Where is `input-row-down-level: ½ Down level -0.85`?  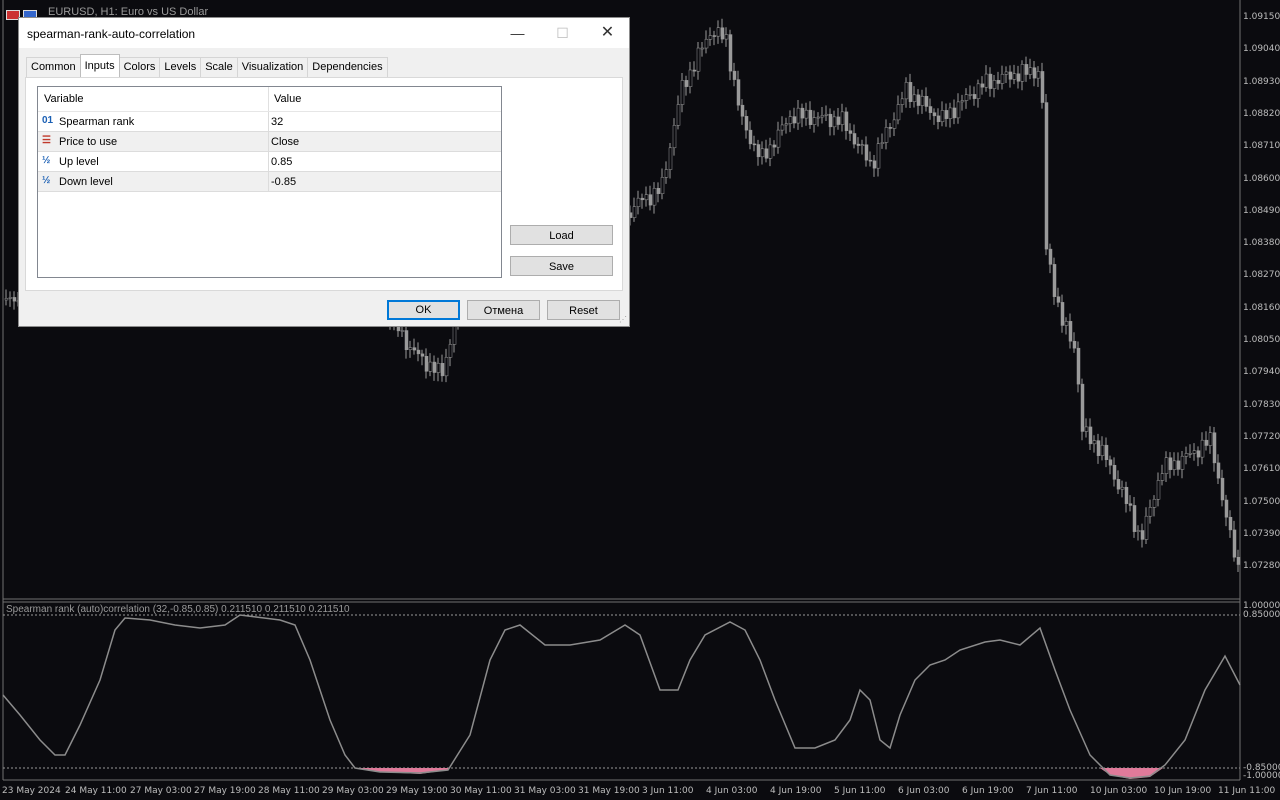
input-row-down-level: ½ Down level -0.85 is located at coordinates (269, 182).